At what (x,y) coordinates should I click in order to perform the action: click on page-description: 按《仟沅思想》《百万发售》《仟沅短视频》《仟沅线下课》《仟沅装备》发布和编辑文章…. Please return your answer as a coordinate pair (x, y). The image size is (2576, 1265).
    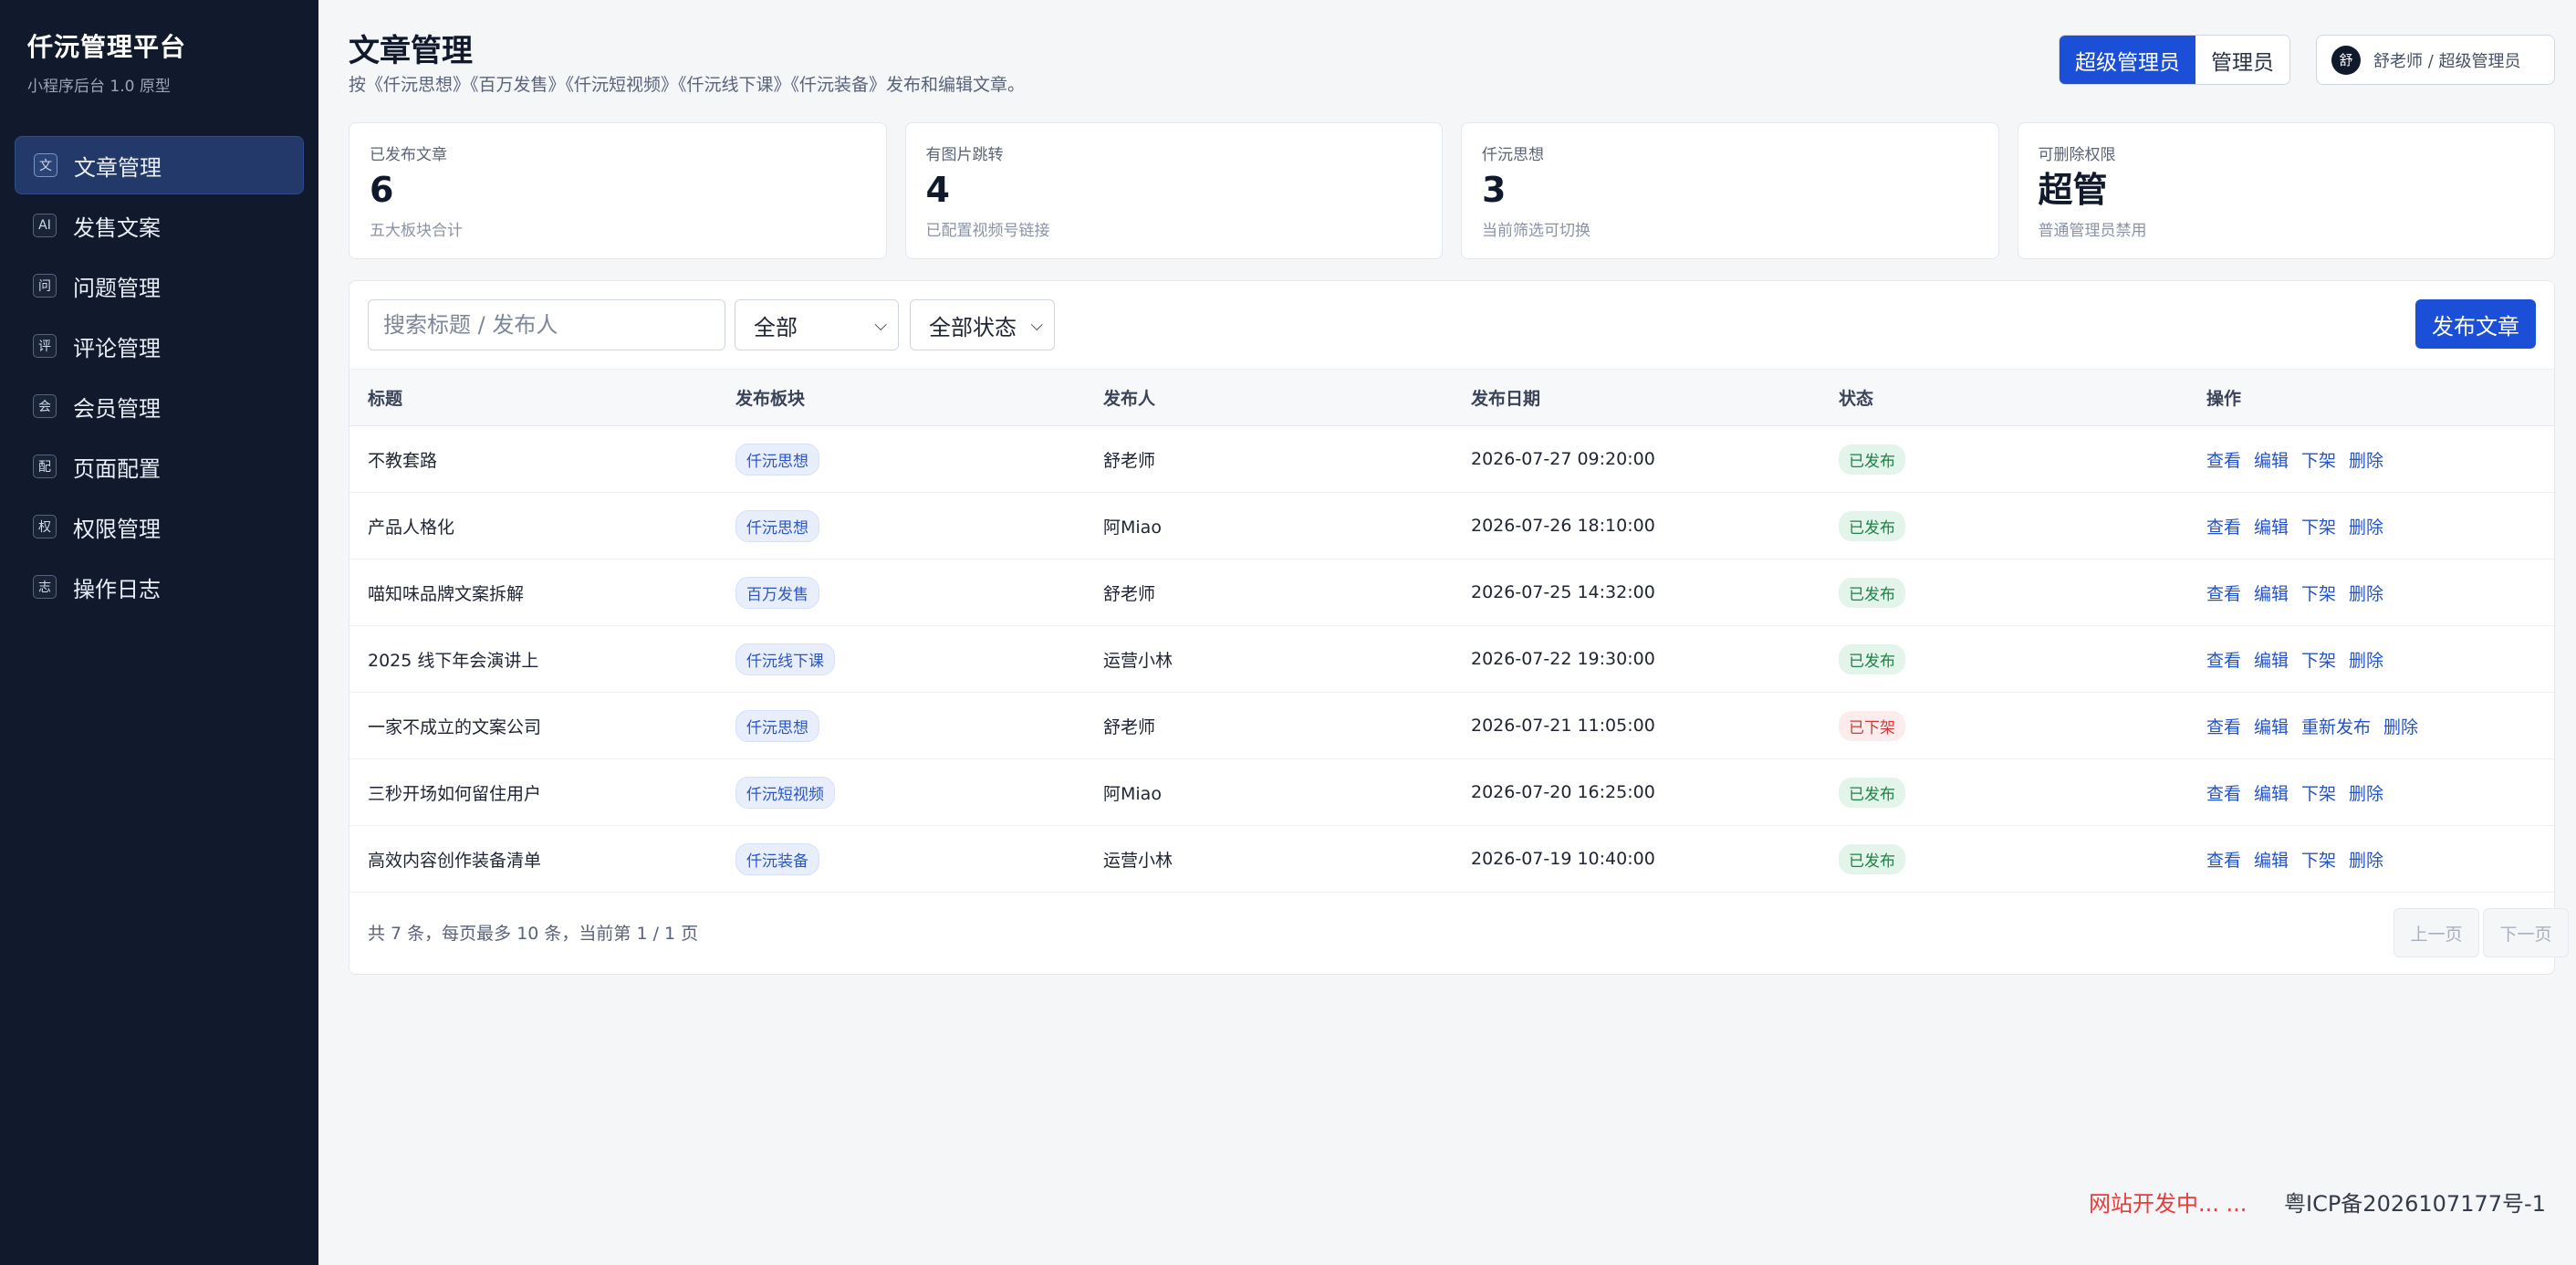
    Looking at the image, I should click on (687, 85).